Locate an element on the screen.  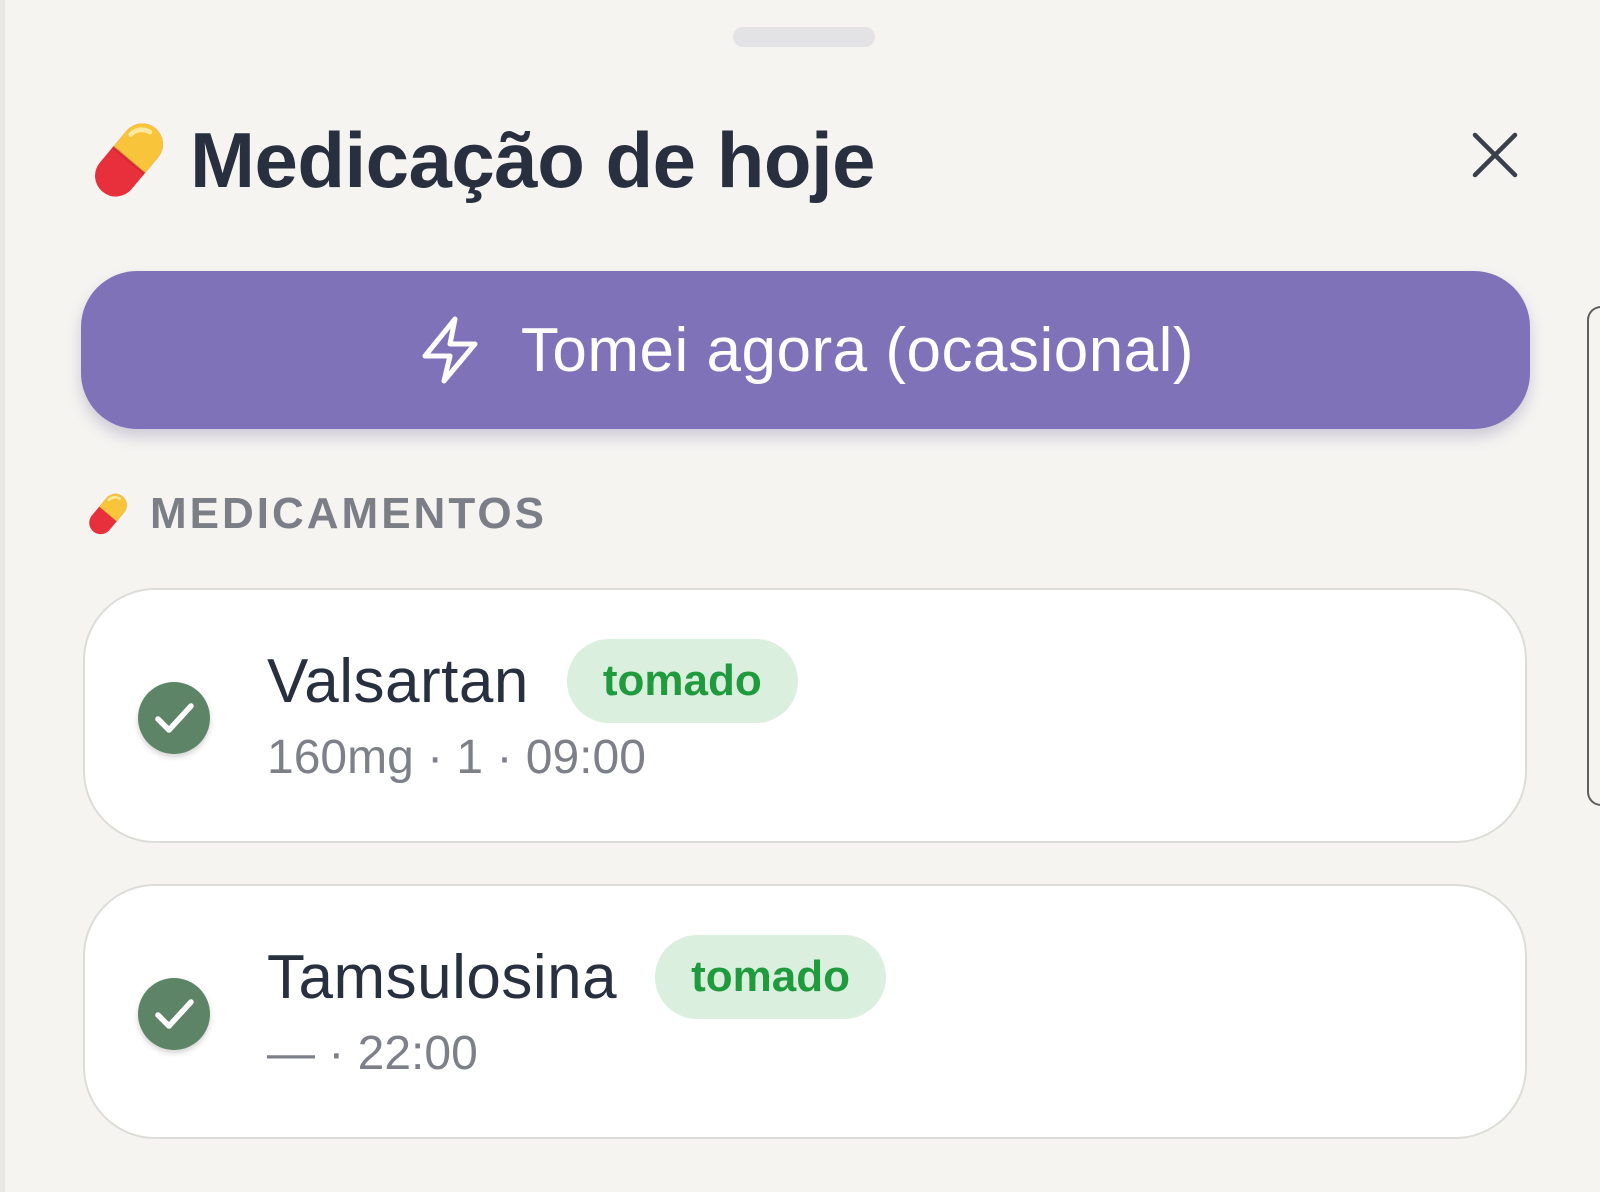
medication-name: Valsartan is located at coordinates (398, 681).